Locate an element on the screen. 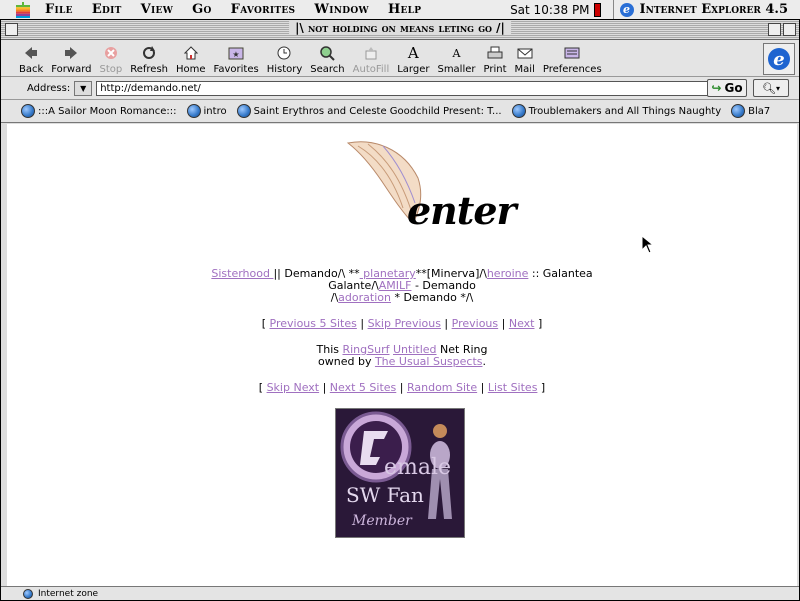 The width and height of the screenshot is (800, 601). random-site-link: Random Site is located at coordinates (442, 387).